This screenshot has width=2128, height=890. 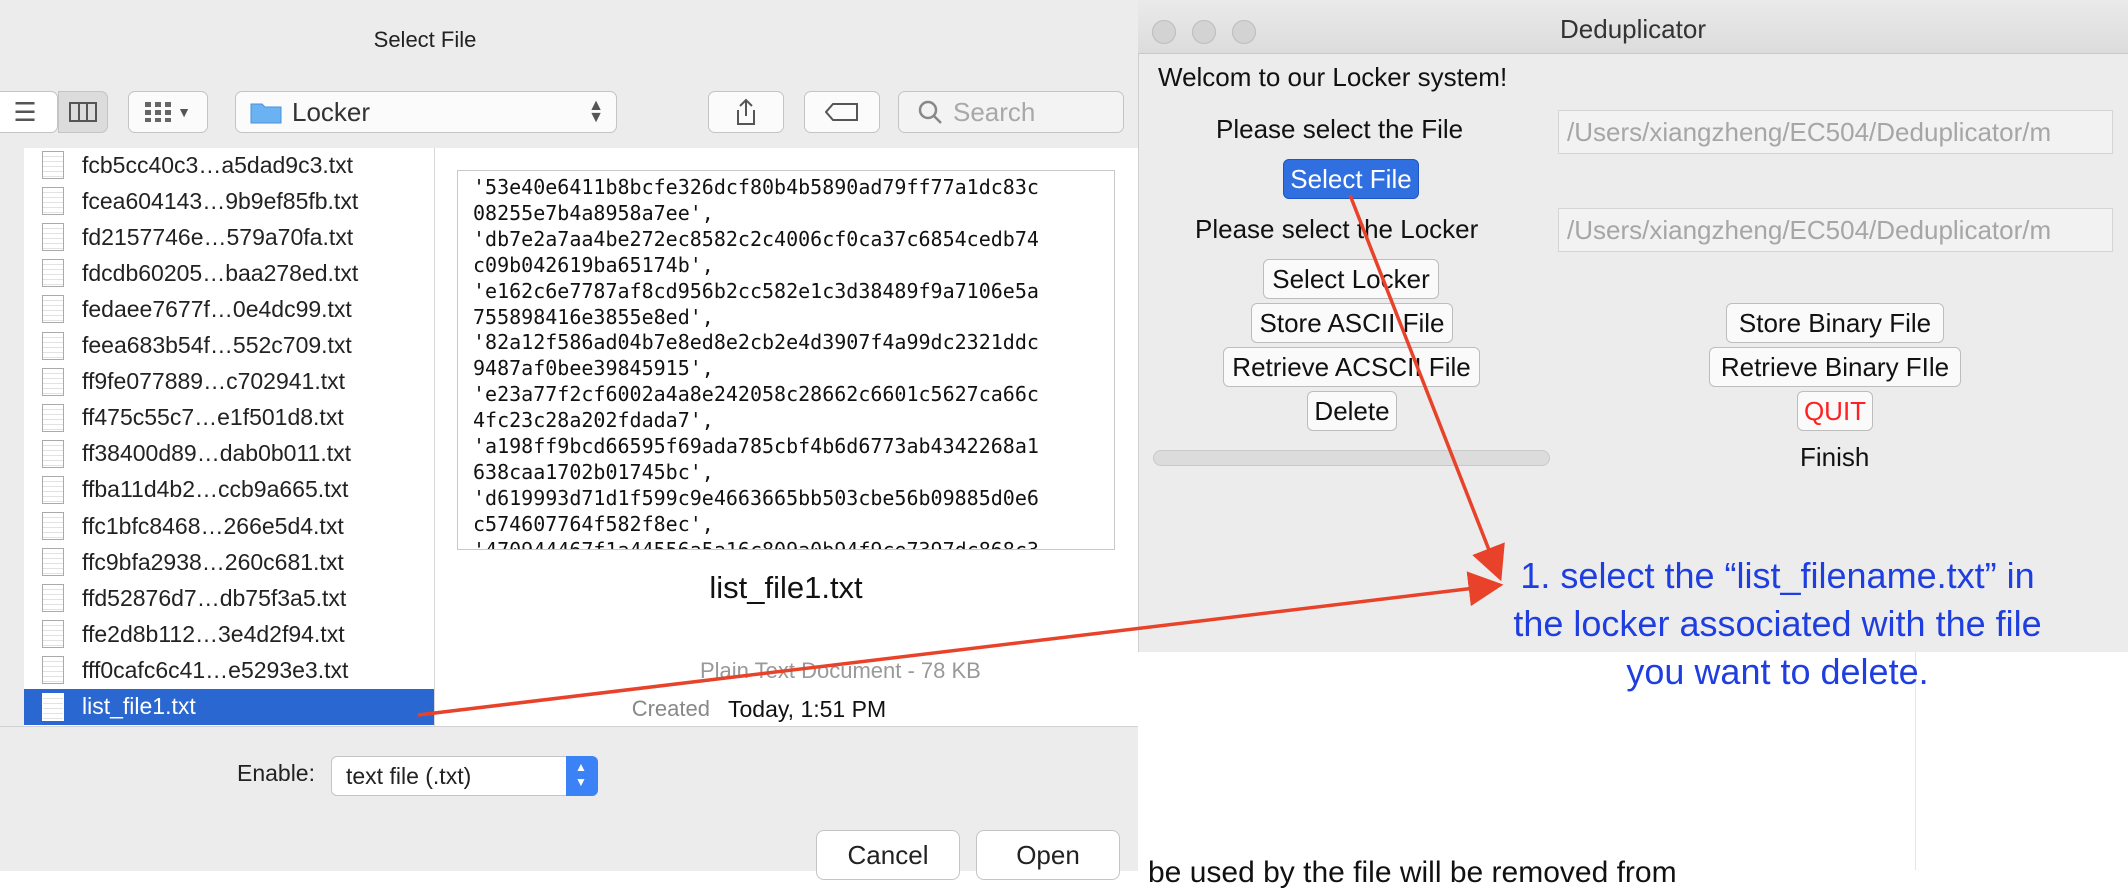 I want to click on location-popup: Locker ▲ ▼, so click(x=426, y=112).